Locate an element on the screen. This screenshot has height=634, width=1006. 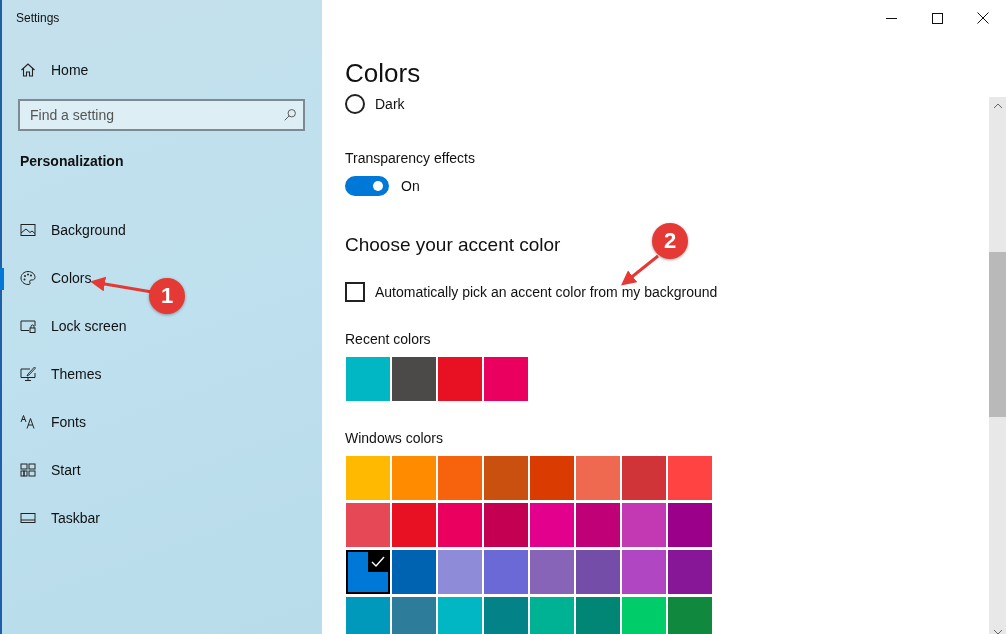
home-icon is located at coordinates (28, 70).